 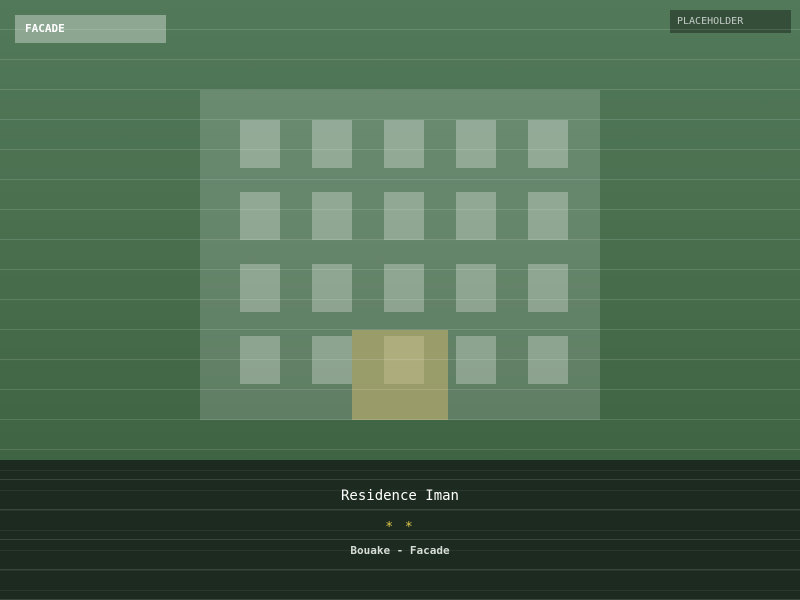 I want to click on placeholder-badge: PLACEHOLDER, so click(x=730, y=21).